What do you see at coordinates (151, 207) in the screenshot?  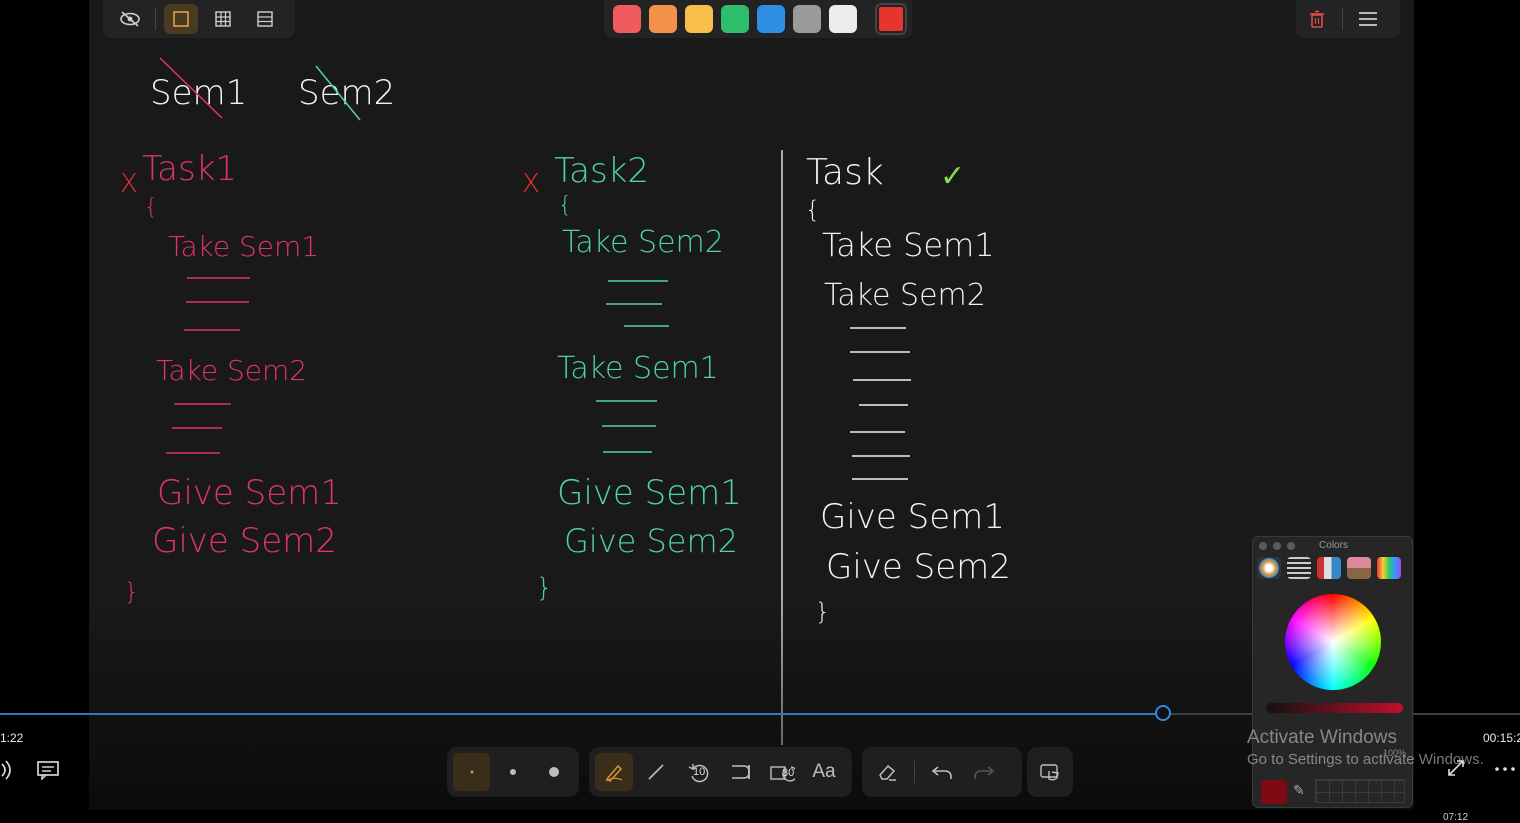 I see `pink-brace-open: {` at bounding box center [151, 207].